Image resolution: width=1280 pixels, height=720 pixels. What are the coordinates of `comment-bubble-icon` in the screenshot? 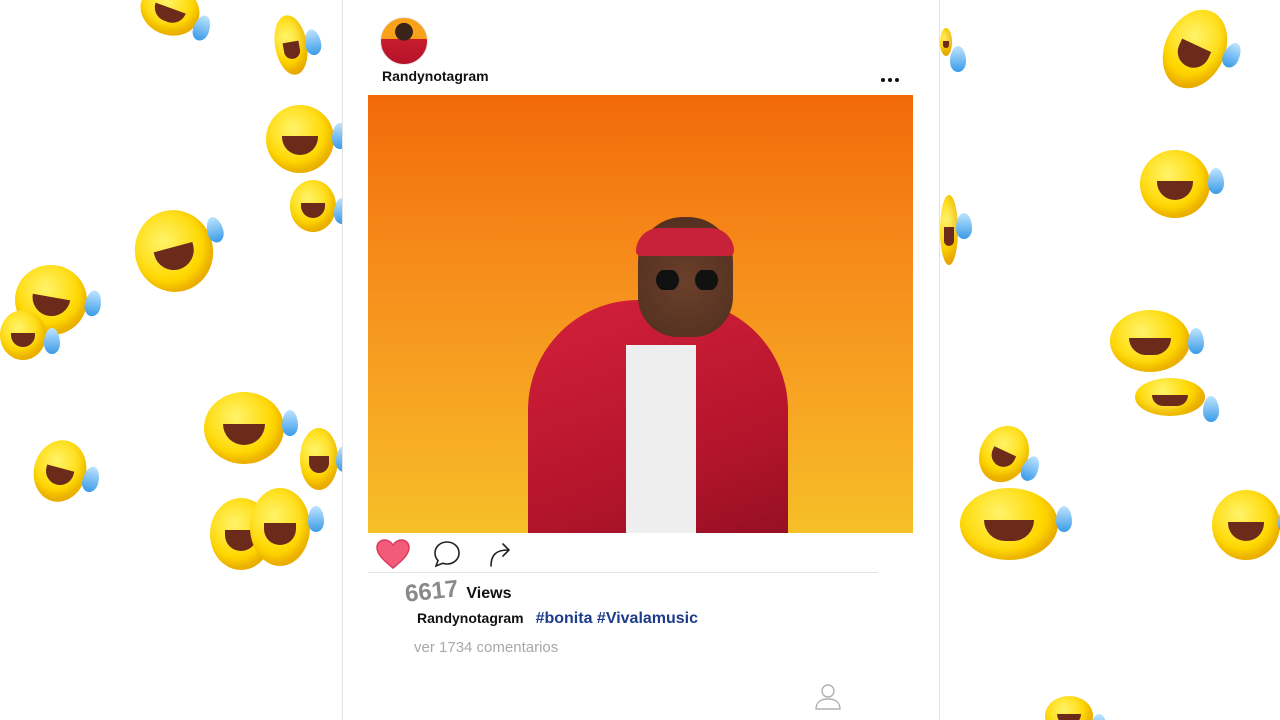 It's located at (447, 554).